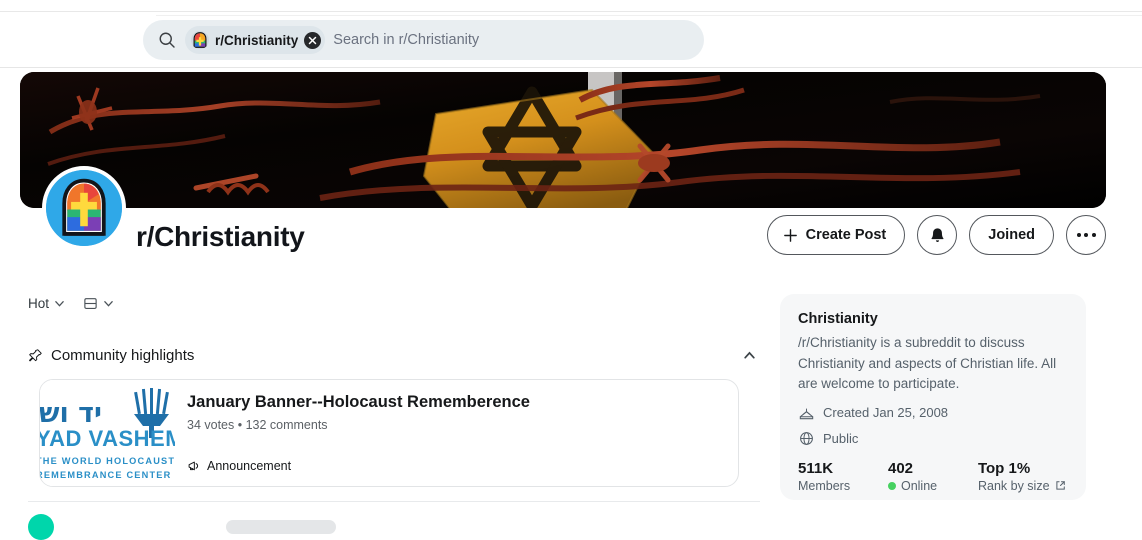  I want to click on view-layout-dropdown, so click(98, 303).